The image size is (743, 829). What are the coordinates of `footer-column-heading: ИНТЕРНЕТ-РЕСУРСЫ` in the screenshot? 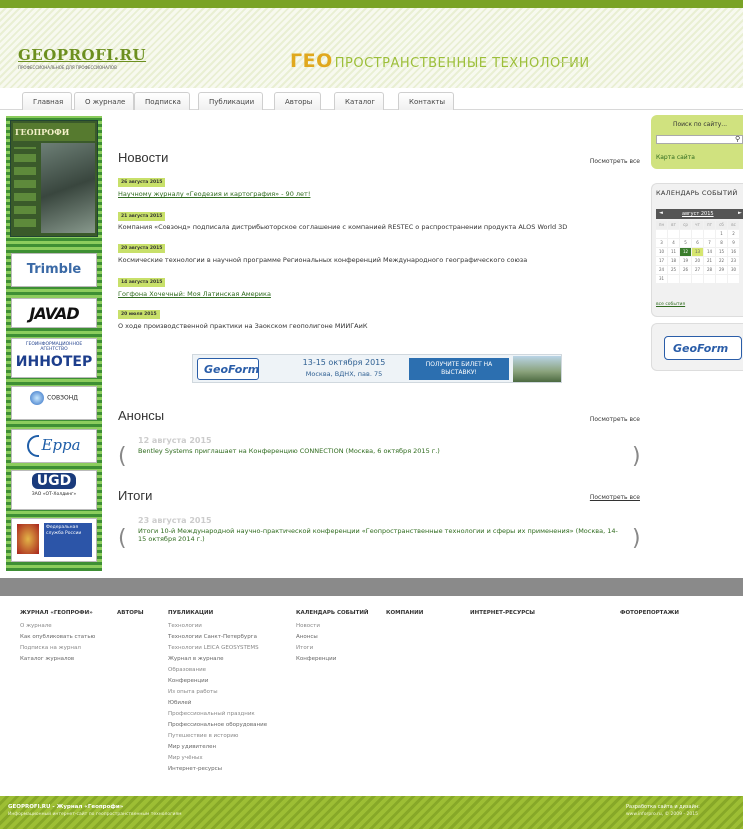 It's located at (502, 613).